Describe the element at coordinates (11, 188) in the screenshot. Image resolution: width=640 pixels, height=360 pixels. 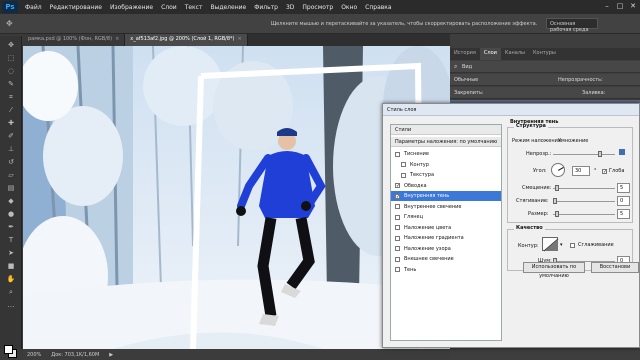
I see `gradient-tool-icon: ▤` at that location.